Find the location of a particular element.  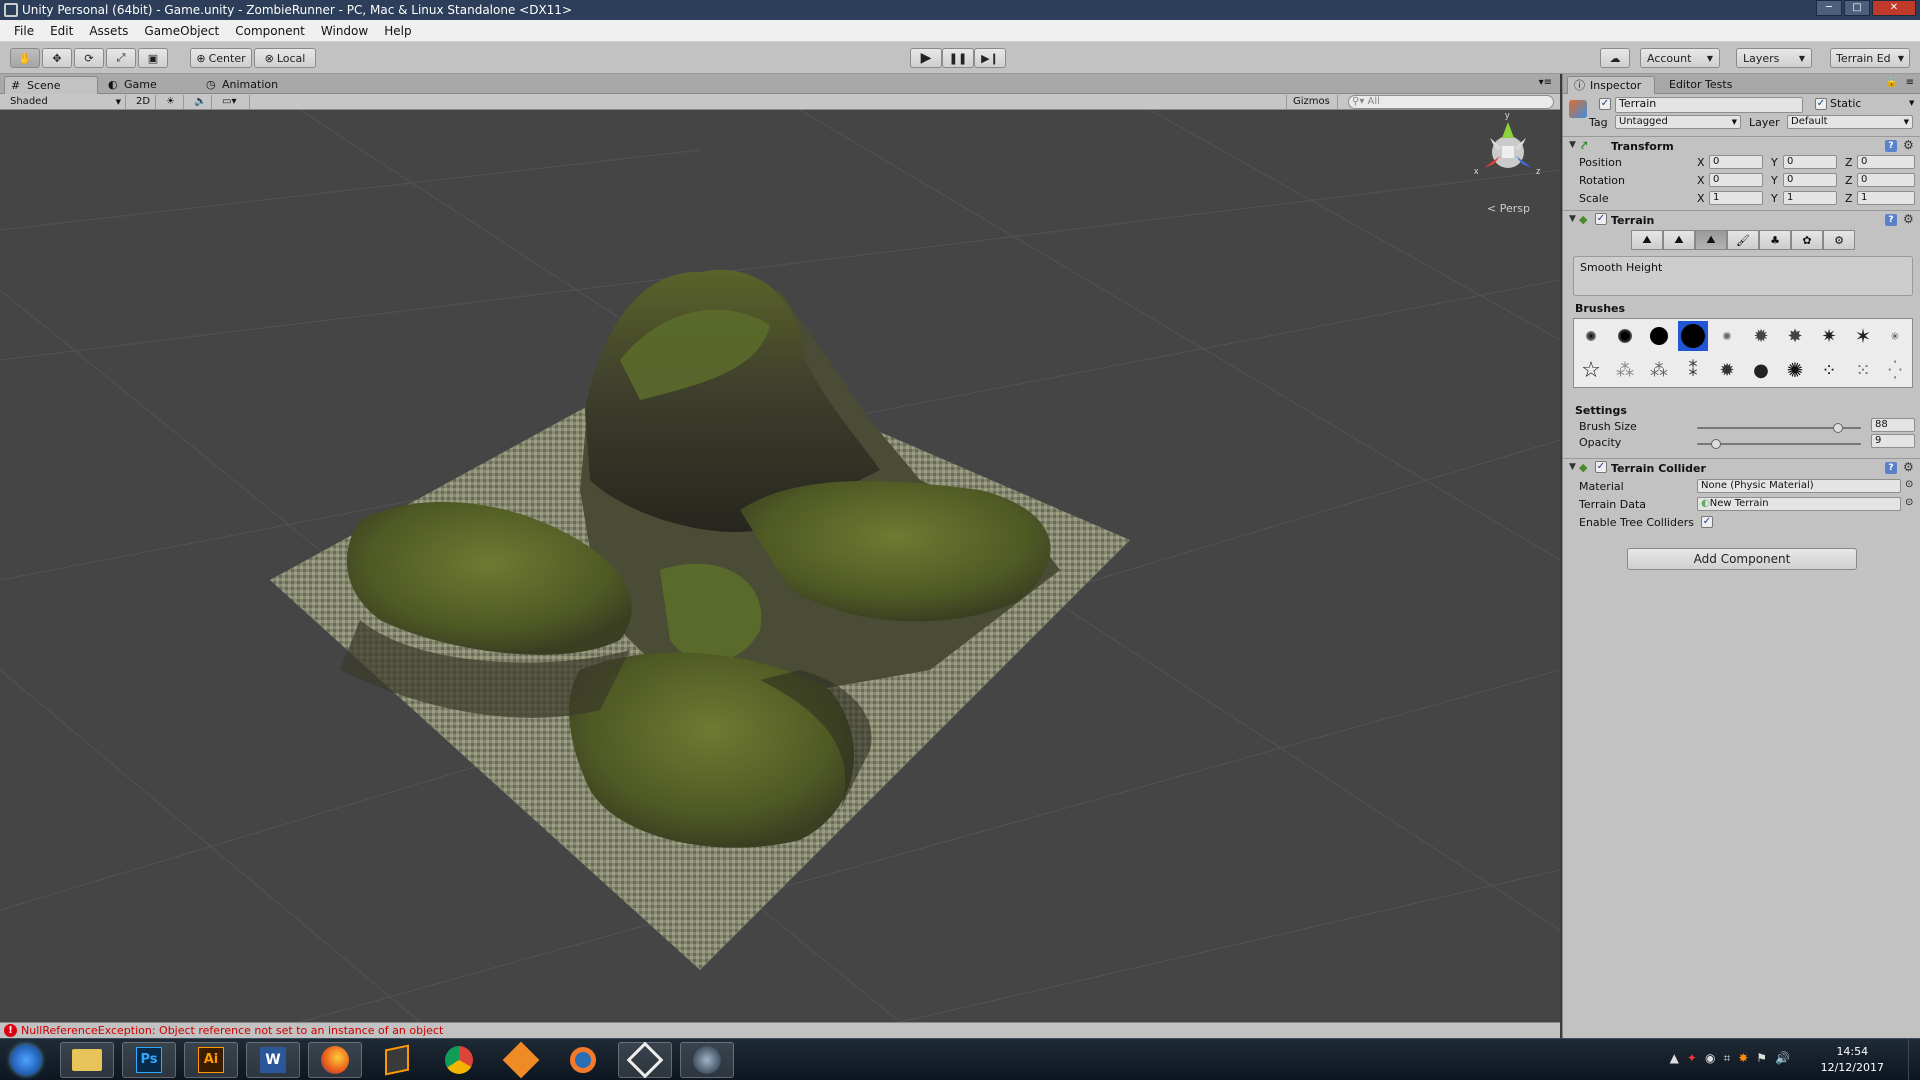

taskbar-blender is located at coordinates (583, 1060).